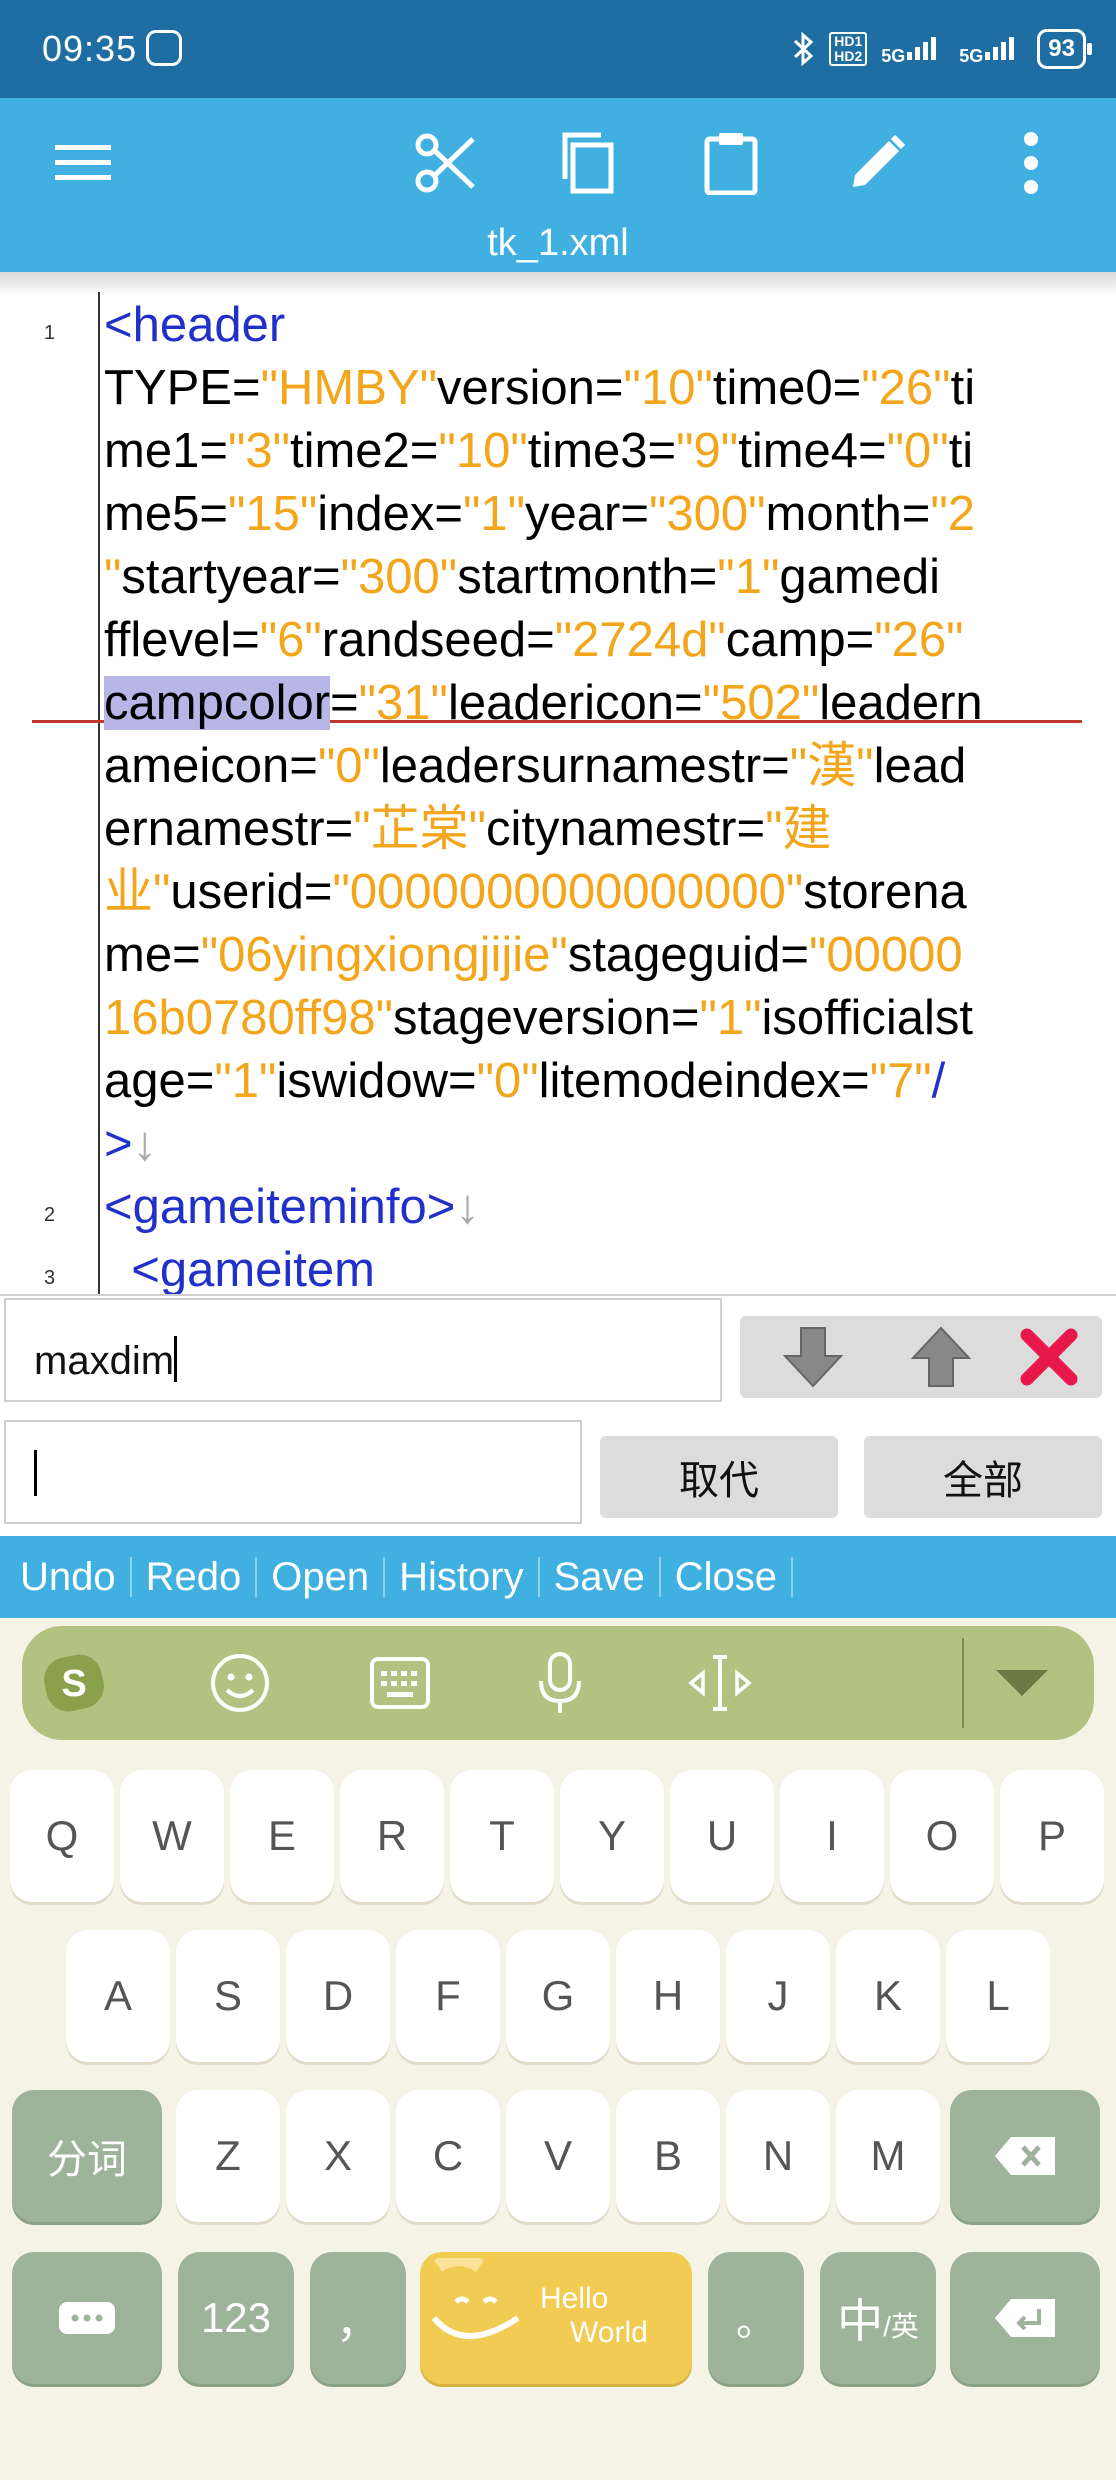 Image resolution: width=1116 pixels, height=2480 pixels. What do you see at coordinates (50, 333) in the screenshot?
I see `line-number: 1` at bounding box center [50, 333].